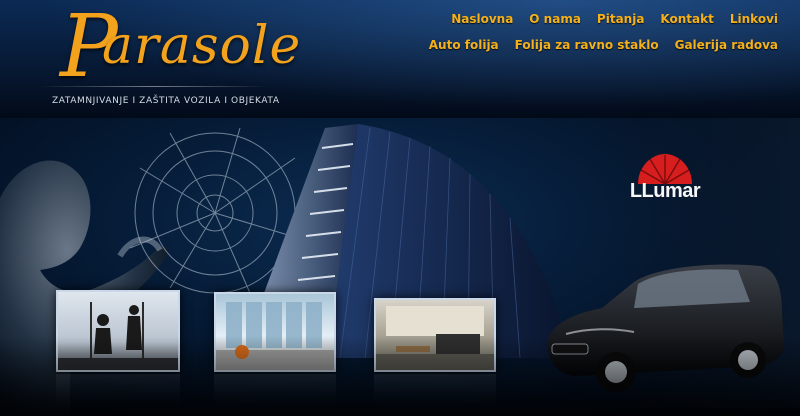 This screenshot has width=800, height=416. Describe the element at coordinates (621, 19) in the screenshot. I see `nav-link-pitanja: Pitanja` at that location.